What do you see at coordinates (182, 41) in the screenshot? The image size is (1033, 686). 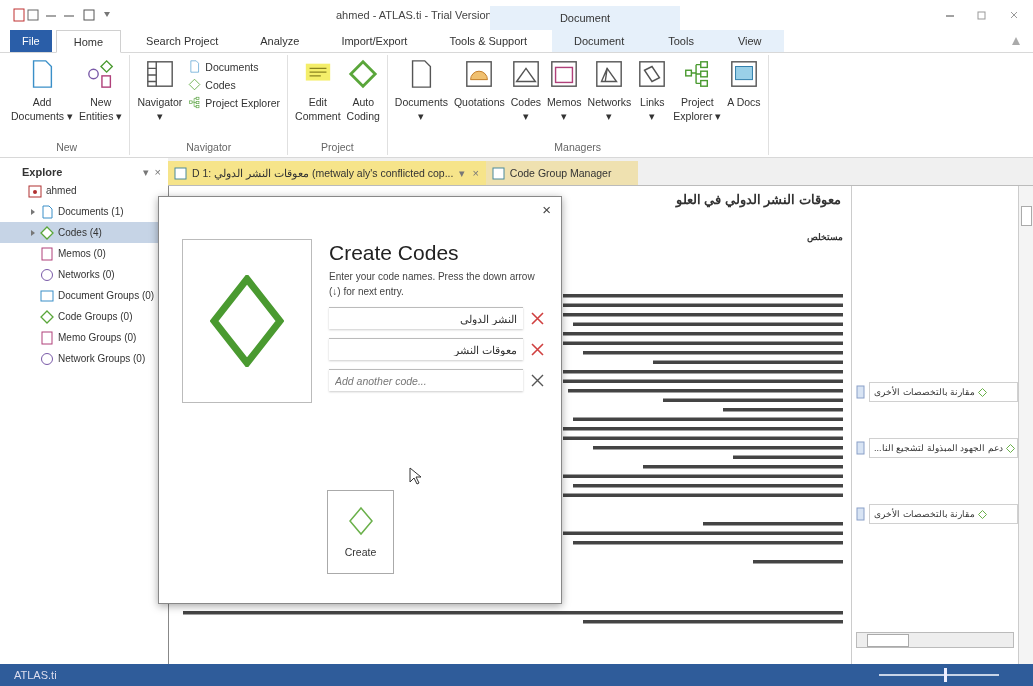 I see `ribbon-tab: Search Project` at bounding box center [182, 41].